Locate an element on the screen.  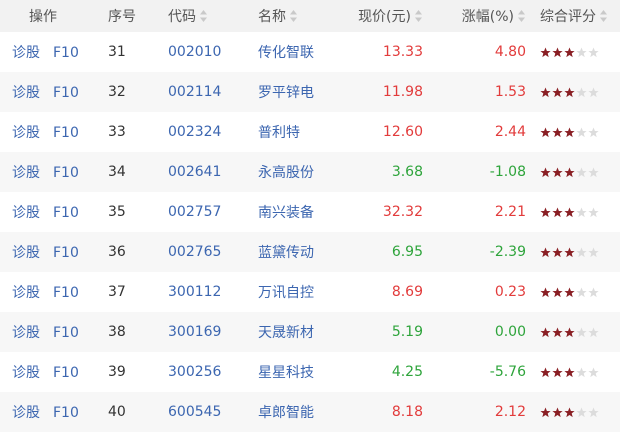
header-rating-label: 综合评分 is located at coordinates (568, 17).